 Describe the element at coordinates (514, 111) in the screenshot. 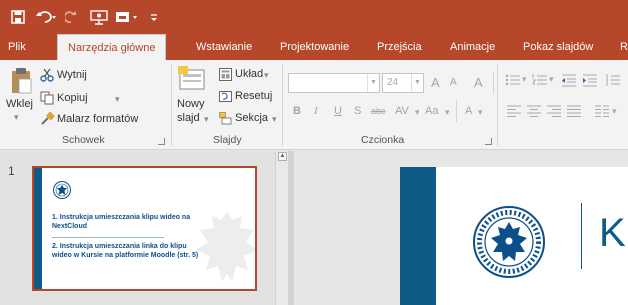

I see `align-left-icon` at that location.